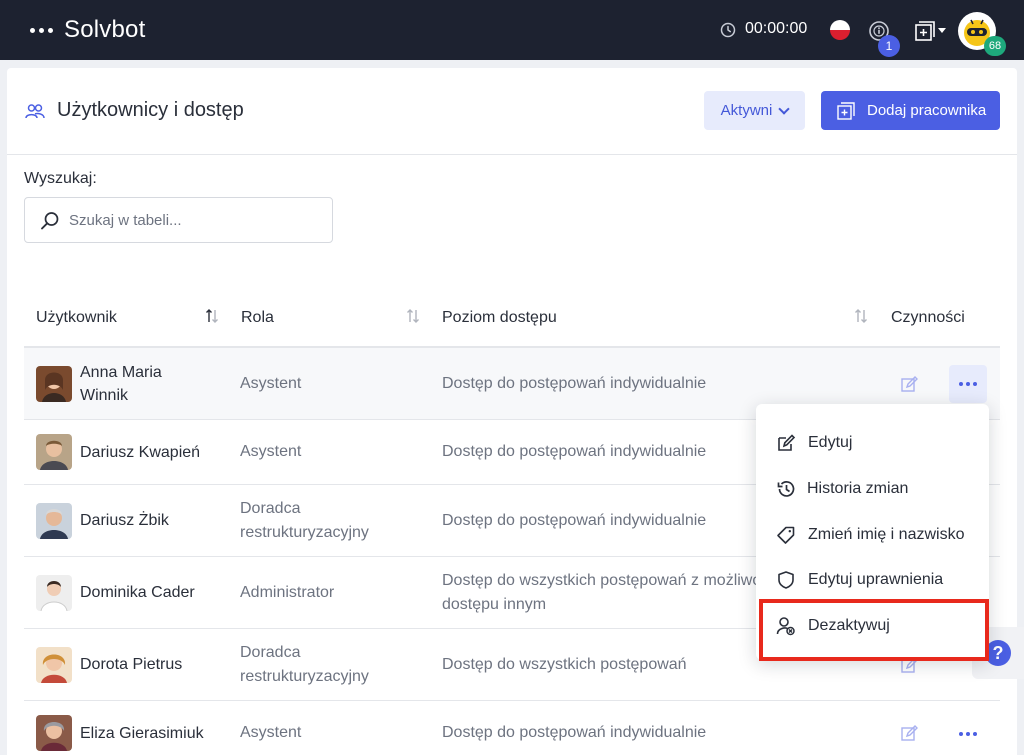 The image size is (1024, 755). Describe the element at coordinates (786, 489) in the screenshot. I see `history-icon` at that location.